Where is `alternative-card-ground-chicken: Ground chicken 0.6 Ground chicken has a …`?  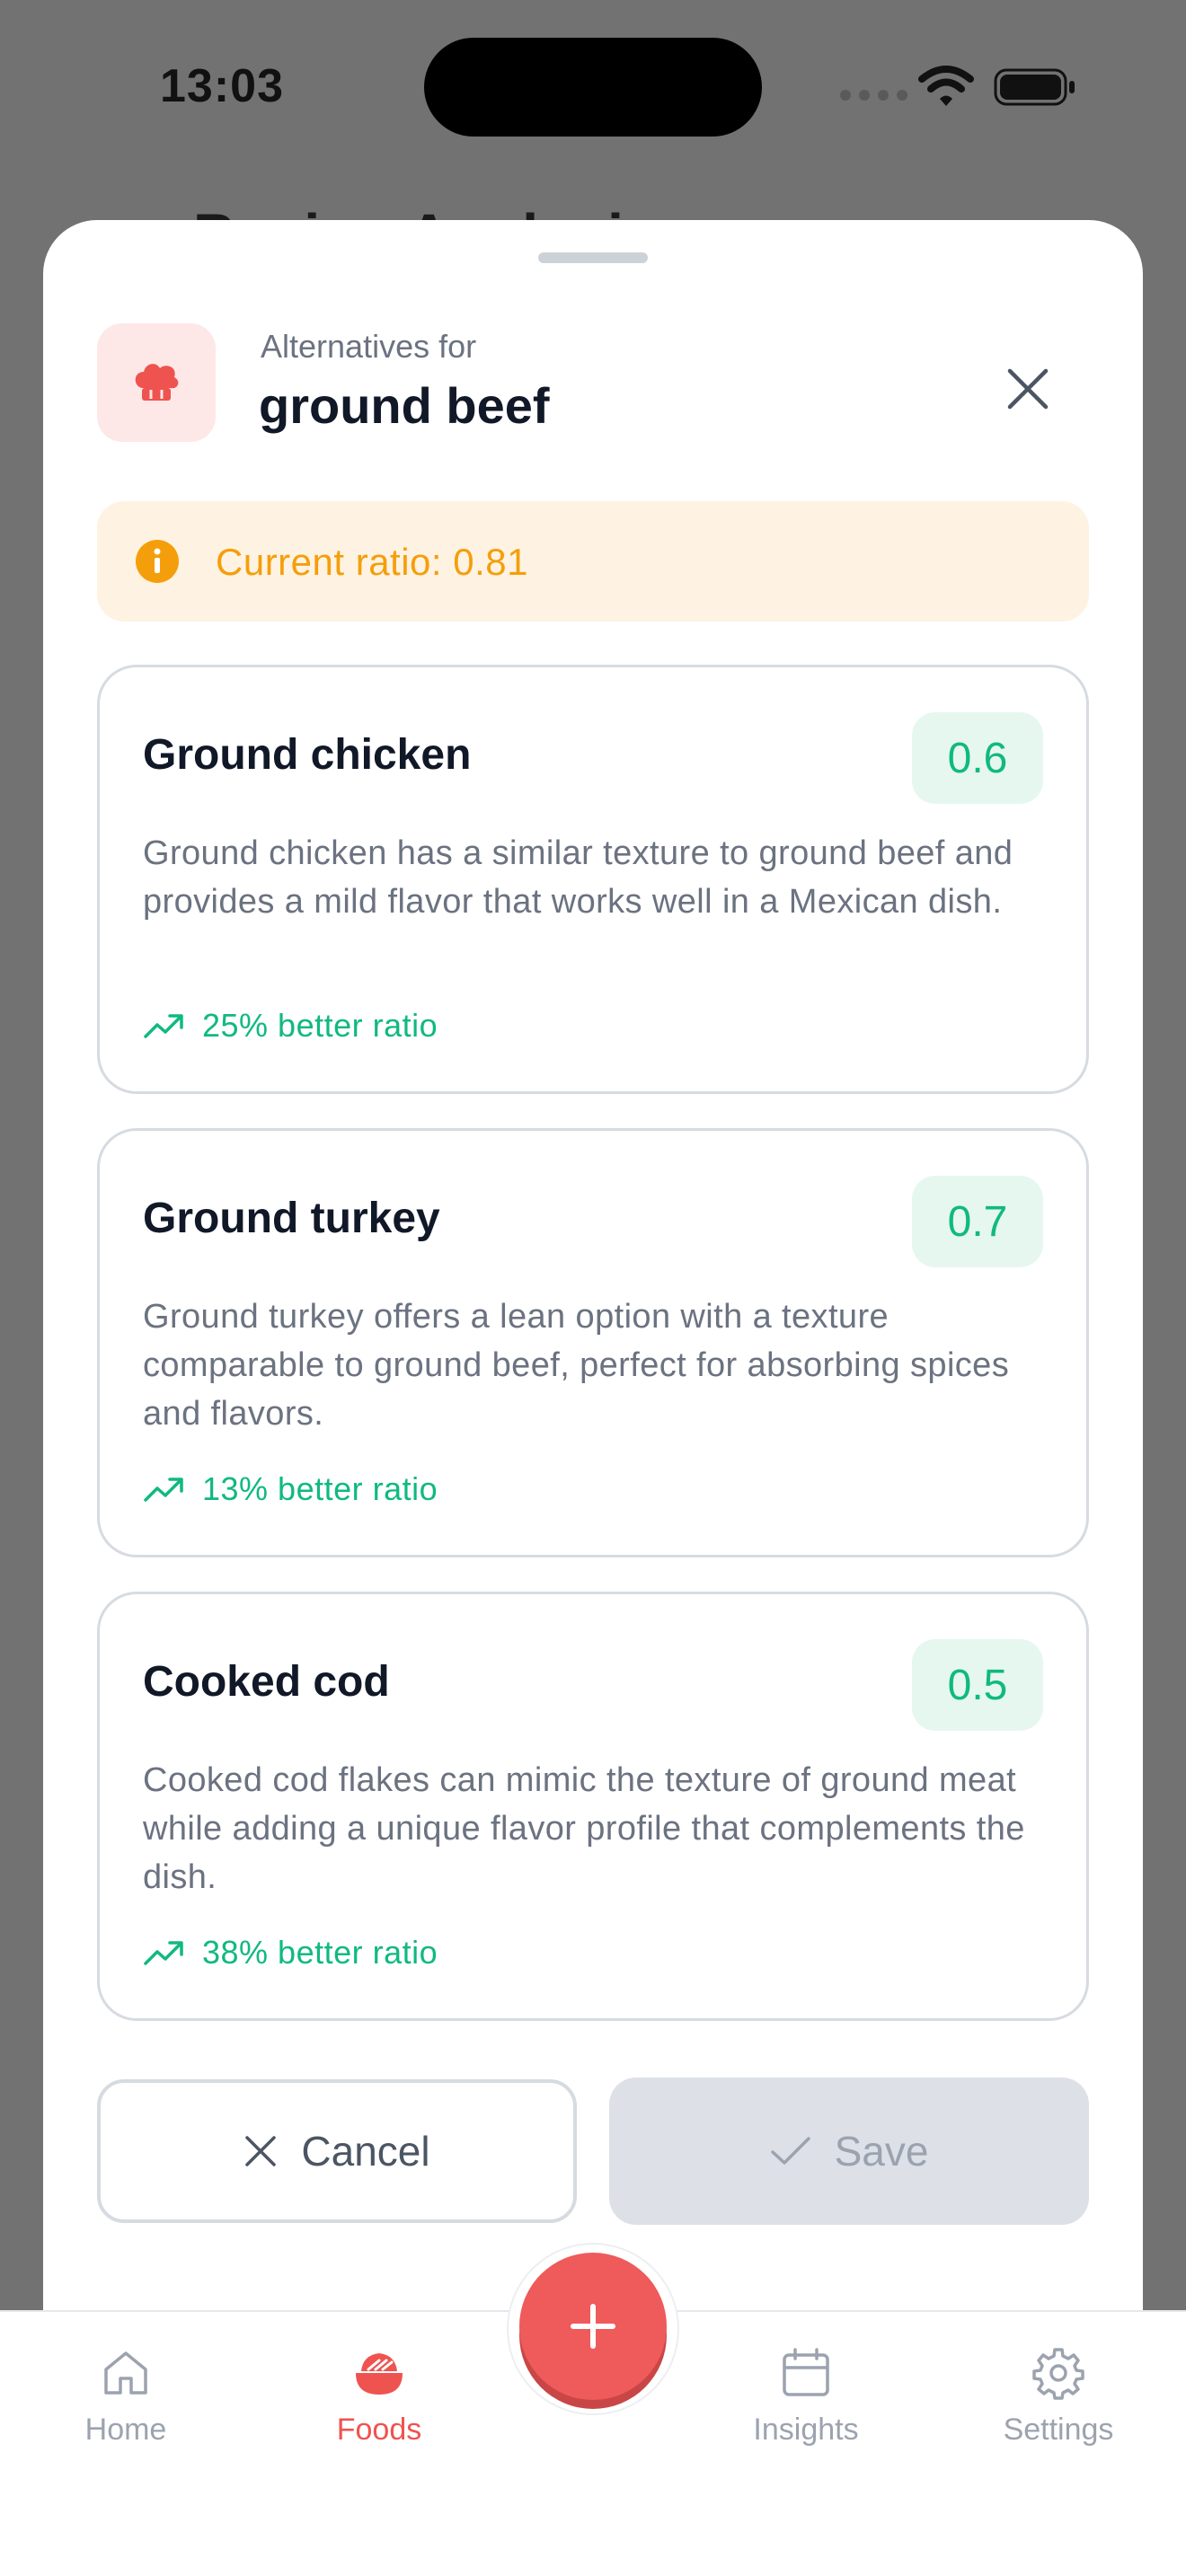 alternative-card-ground-chicken: Ground chicken 0.6 Ground chicken has a … is located at coordinates (593, 879).